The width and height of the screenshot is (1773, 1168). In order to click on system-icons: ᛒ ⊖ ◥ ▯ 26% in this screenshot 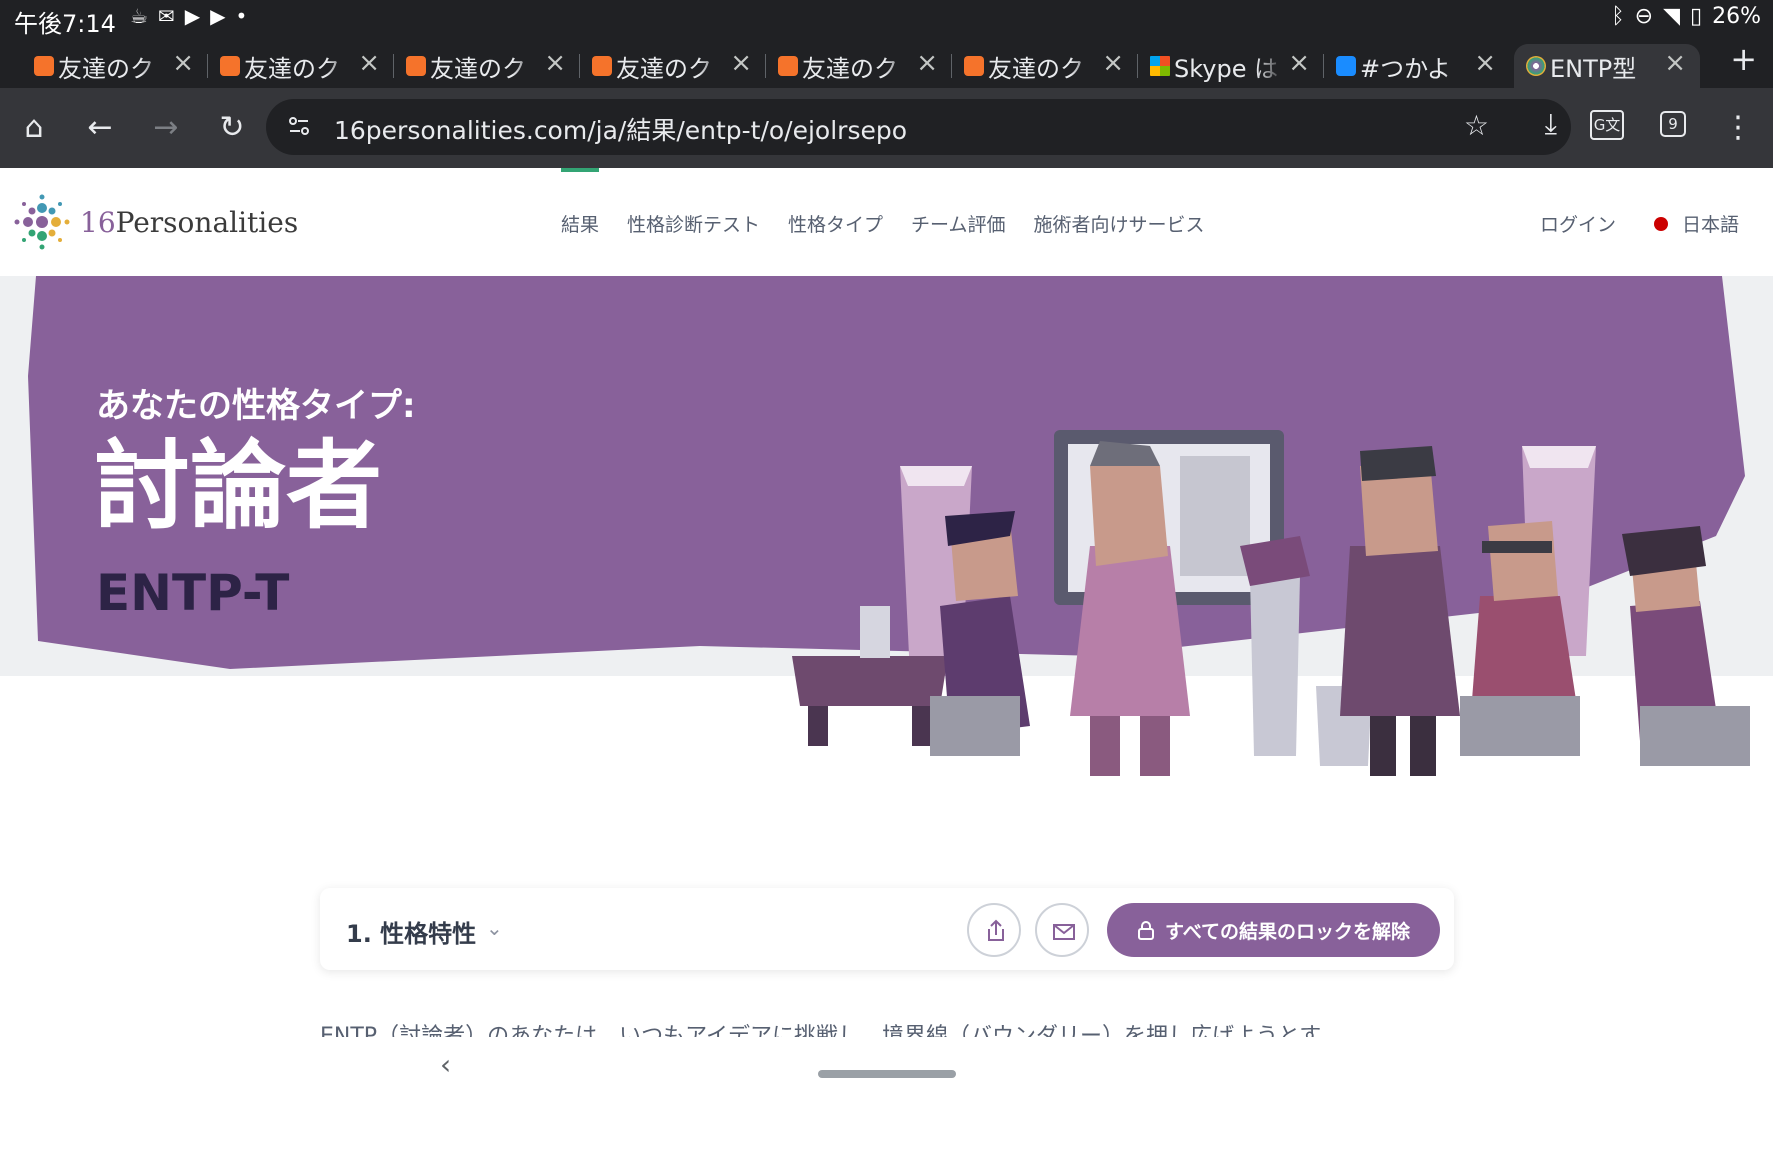, I will do `click(1686, 16)`.